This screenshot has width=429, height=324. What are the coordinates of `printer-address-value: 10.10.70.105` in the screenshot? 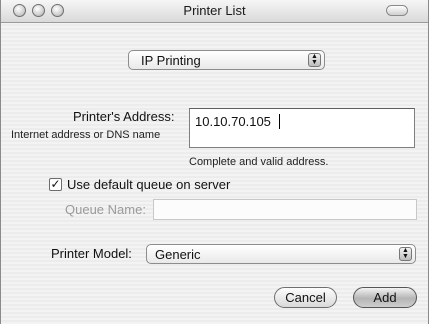 It's located at (233, 121).